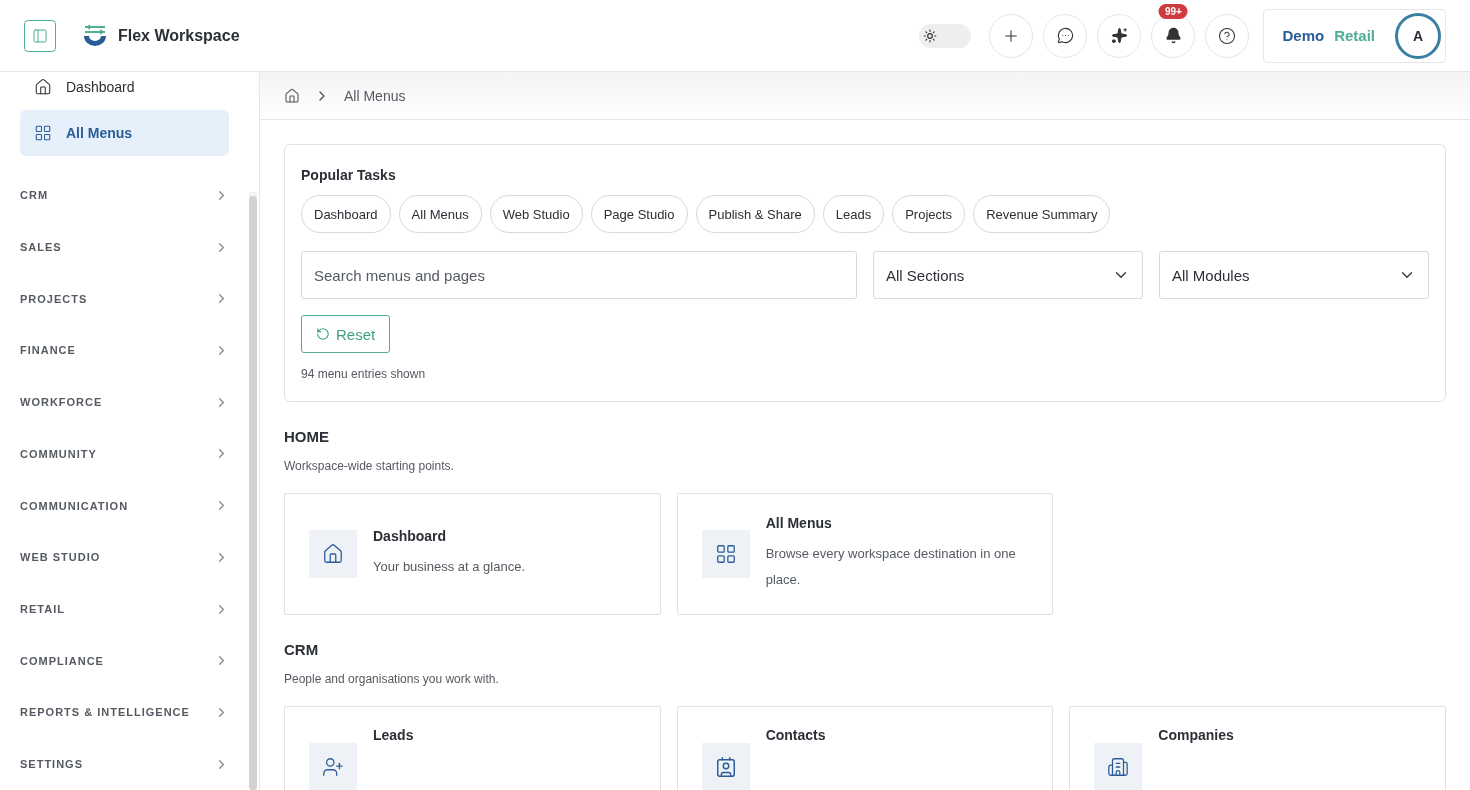 Image resolution: width=1470 pixels, height=790 pixels. I want to click on sidebar-icon, so click(40, 35).